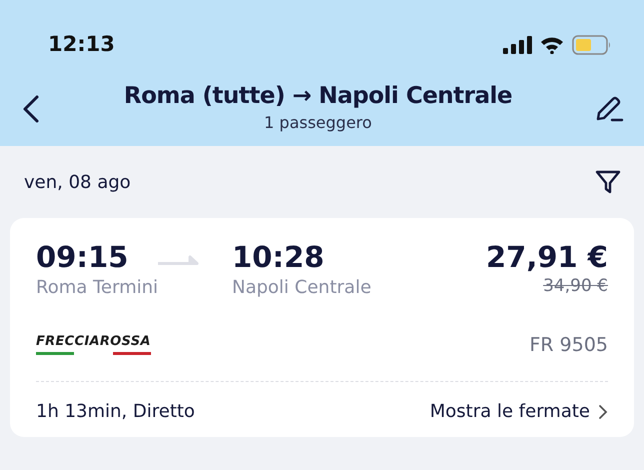 This screenshot has height=470, width=644. I want to click on departure-time: 09:15, so click(83, 258).